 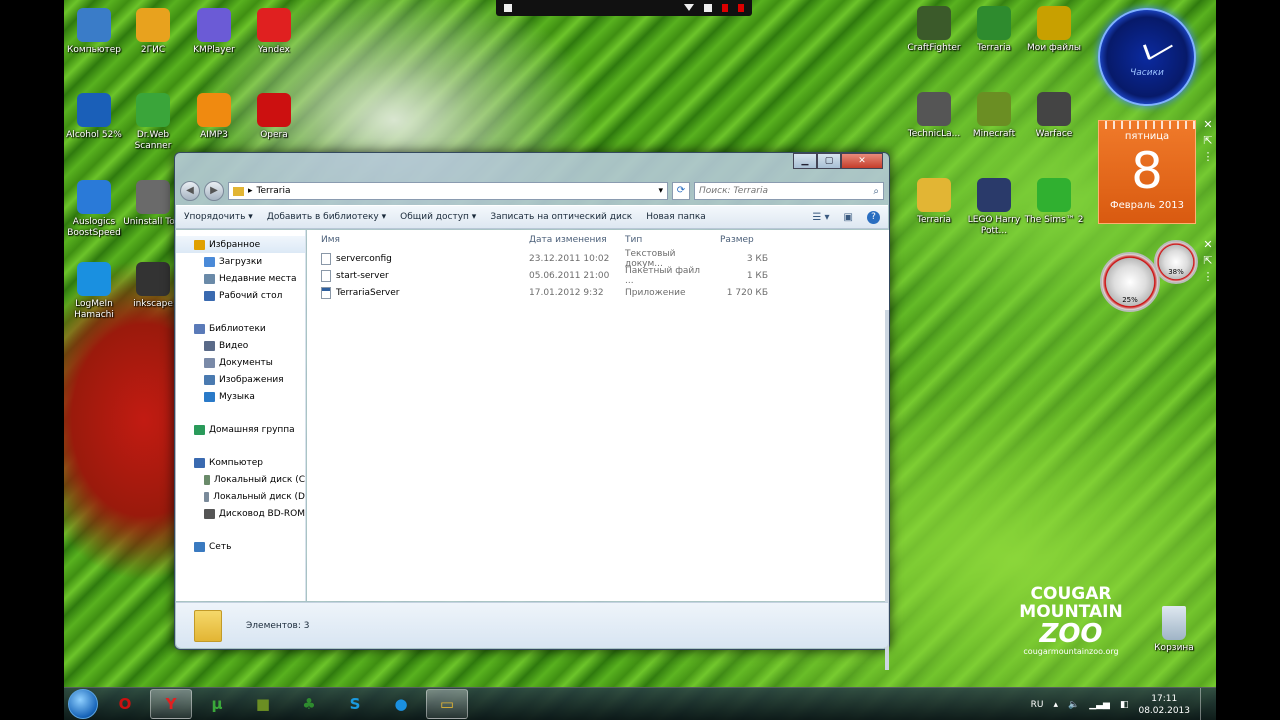 I want to click on desktop-icon: Auslogics BoostSpeed, so click(x=95, y=209).